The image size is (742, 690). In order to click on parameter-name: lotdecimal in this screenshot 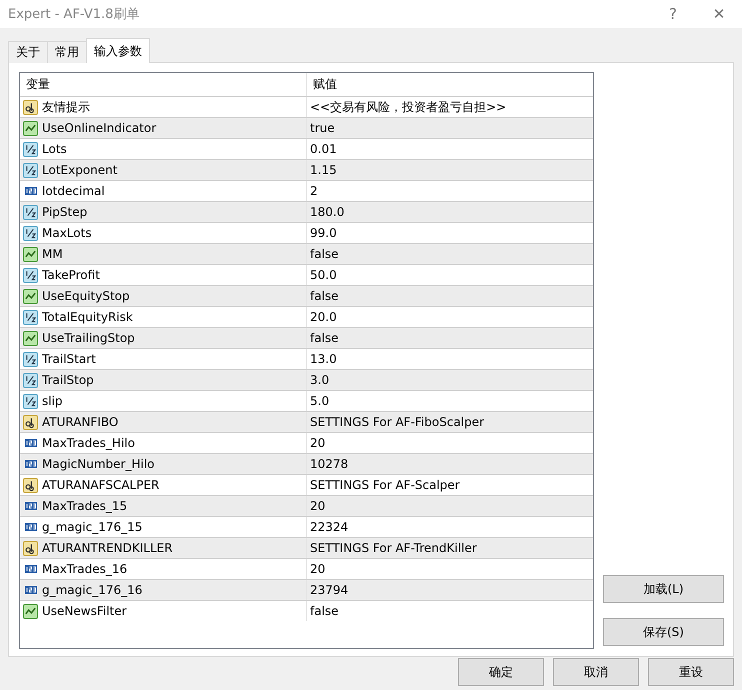, I will do `click(73, 191)`.